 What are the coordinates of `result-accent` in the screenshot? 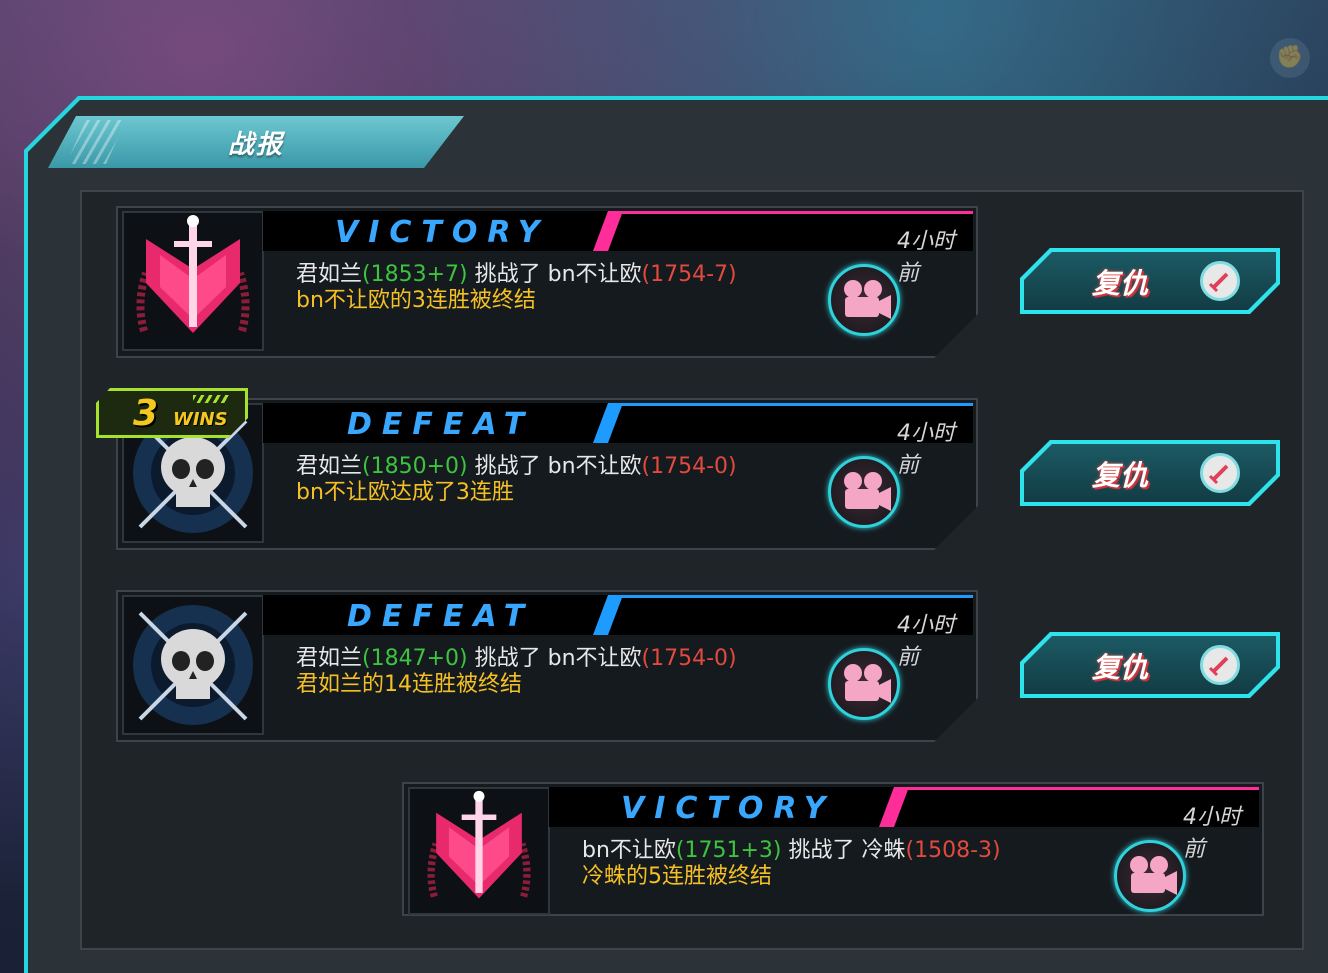 It's located at (608, 231).